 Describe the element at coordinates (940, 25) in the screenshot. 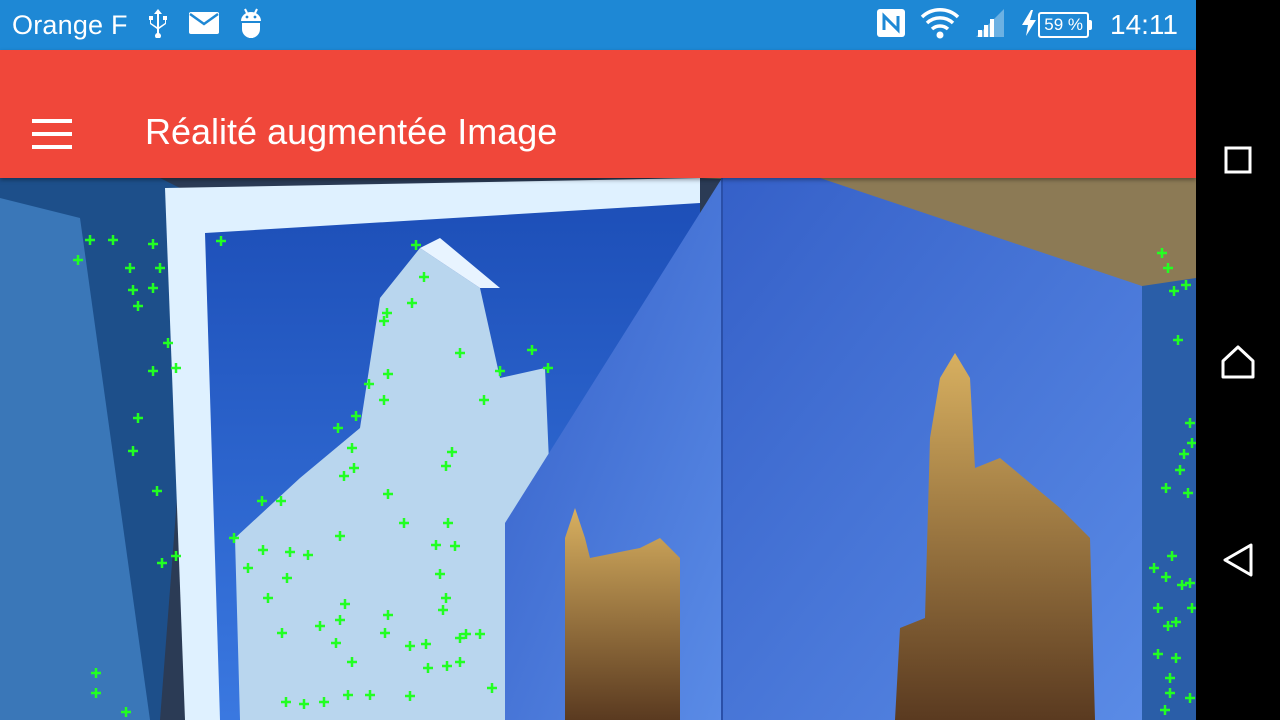

I see `wifi-icon` at that location.